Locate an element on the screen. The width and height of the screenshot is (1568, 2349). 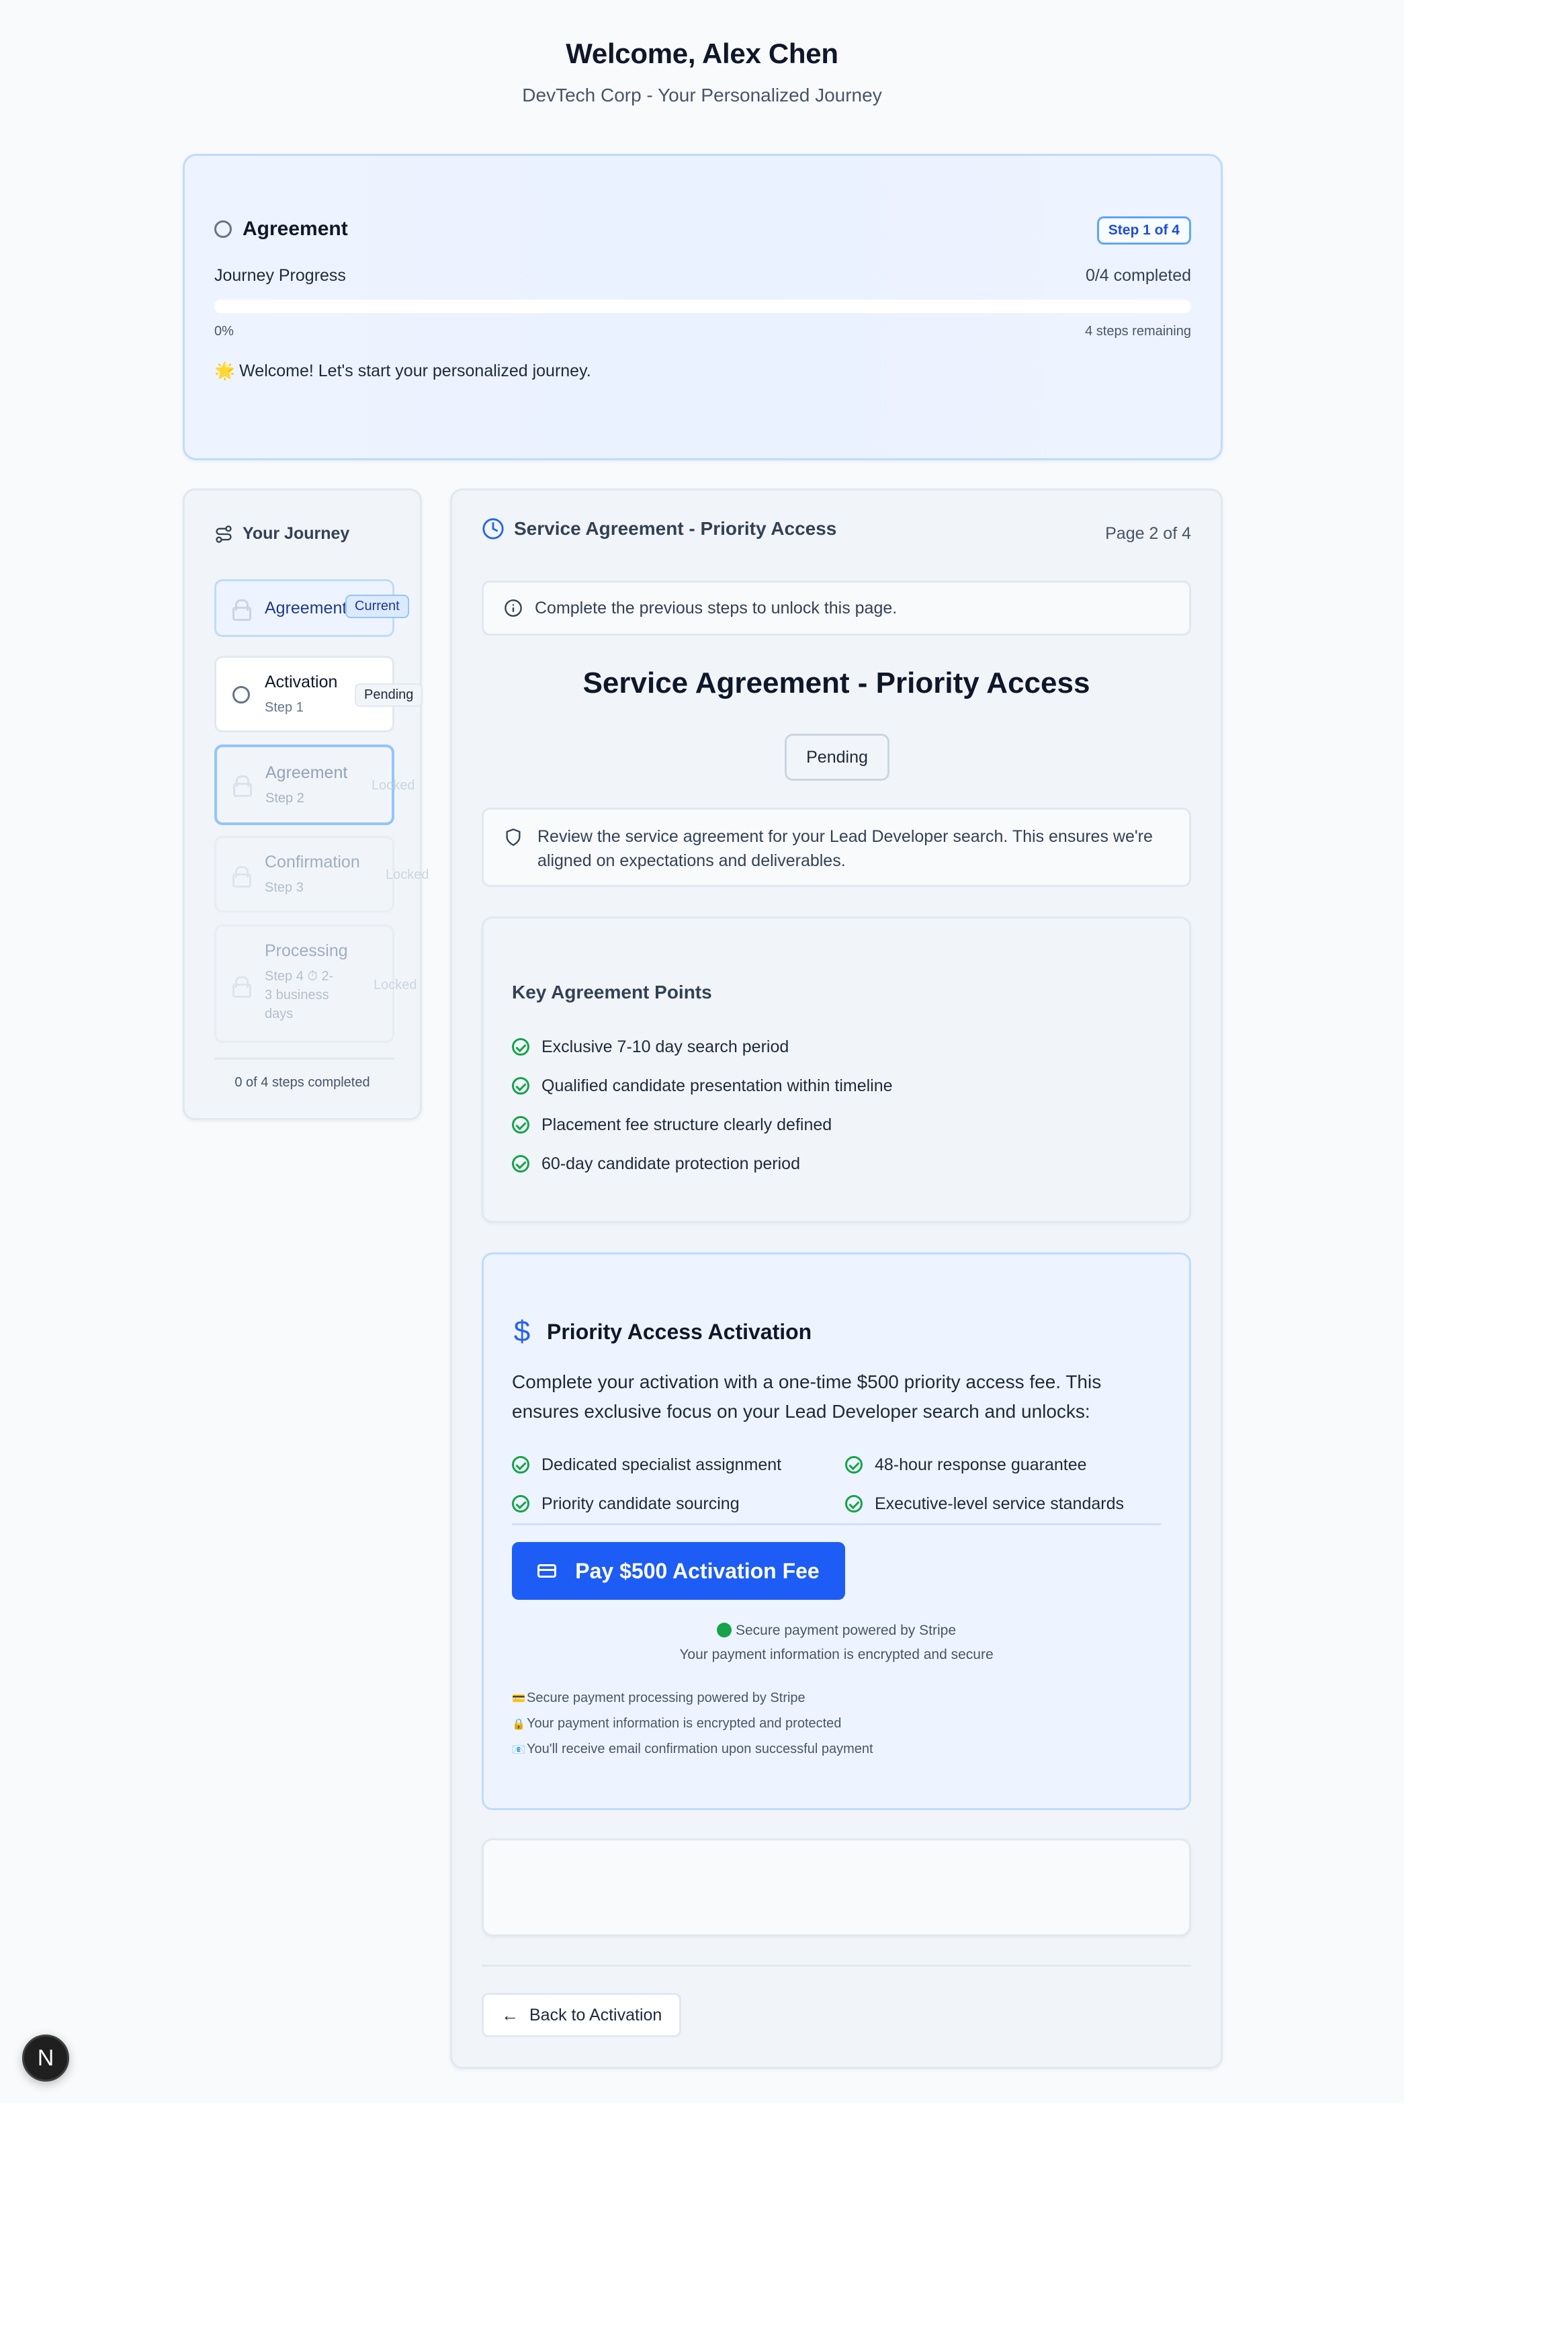
sidebar-divider is located at coordinates (304, 1059).